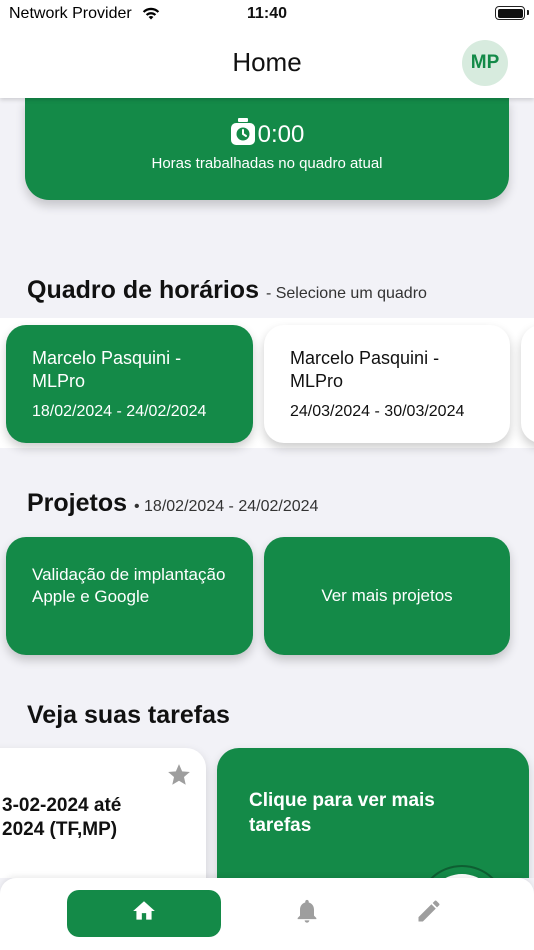  I want to click on project-card-1: Validação de implantação Apple e Google, so click(129, 596).